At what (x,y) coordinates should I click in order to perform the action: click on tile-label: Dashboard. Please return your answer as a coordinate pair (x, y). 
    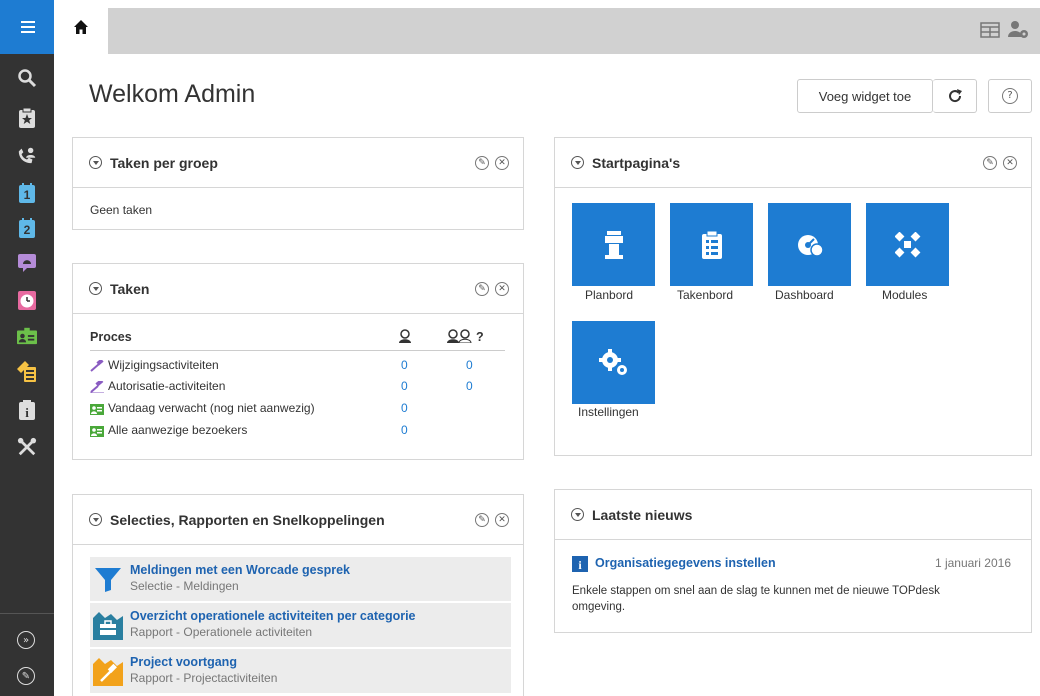
    Looking at the image, I should click on (804, 295).